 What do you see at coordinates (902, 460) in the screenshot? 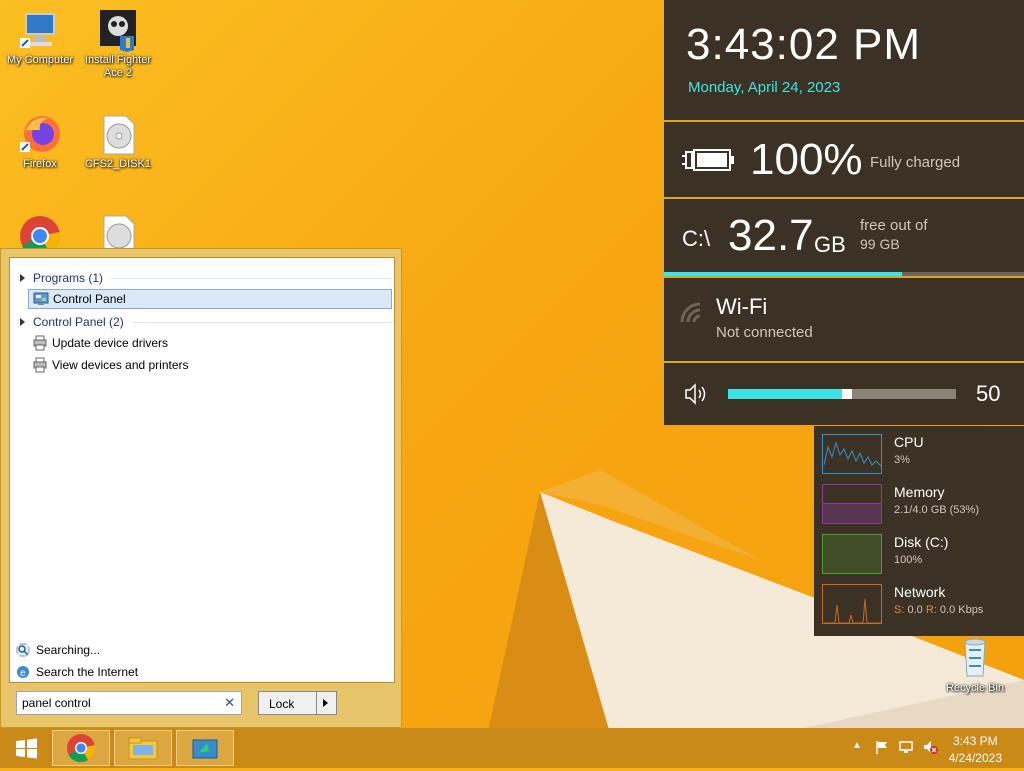
I see `perf-cpu-value: 3%` at bounding box center [902, 460].